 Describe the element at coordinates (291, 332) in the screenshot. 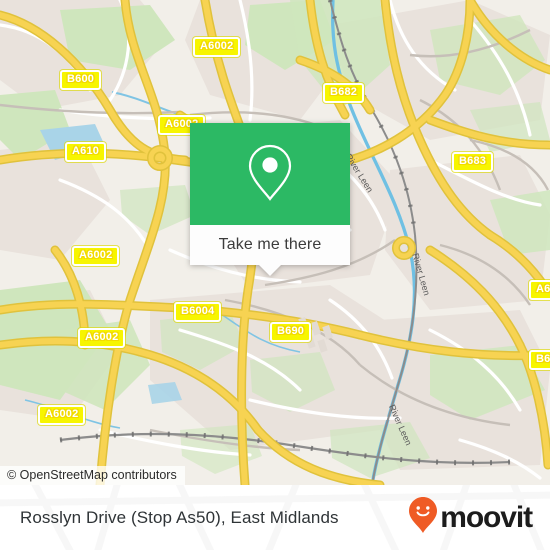

I see `road-shield: B690` at that location.